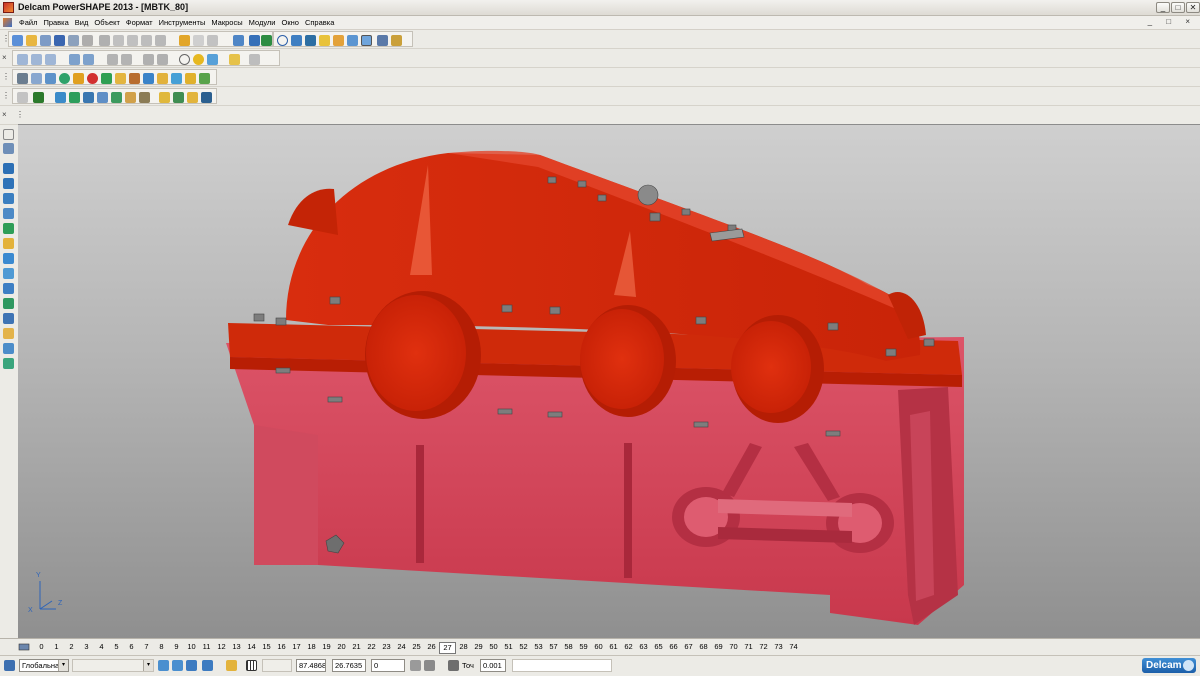  I want to click on snap-icon, so click(163, 665).